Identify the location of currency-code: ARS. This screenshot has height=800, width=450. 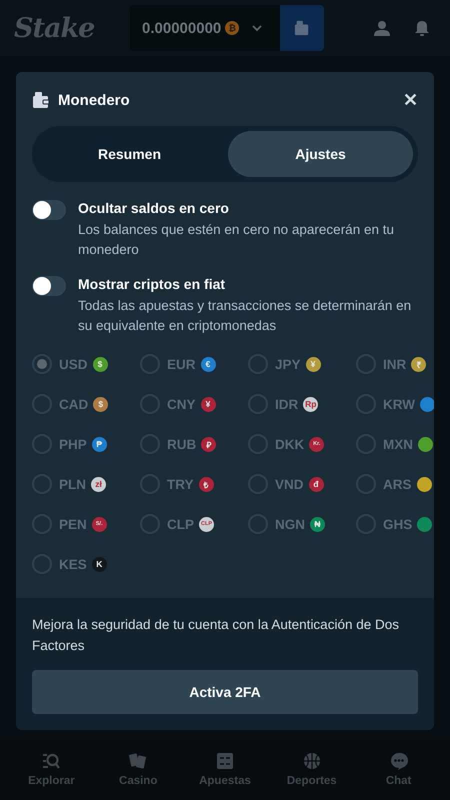
(397, 484).